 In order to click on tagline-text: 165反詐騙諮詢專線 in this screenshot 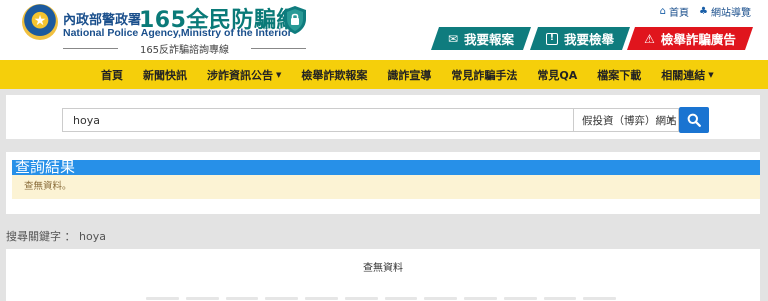, I will do `click(184, 50)`.